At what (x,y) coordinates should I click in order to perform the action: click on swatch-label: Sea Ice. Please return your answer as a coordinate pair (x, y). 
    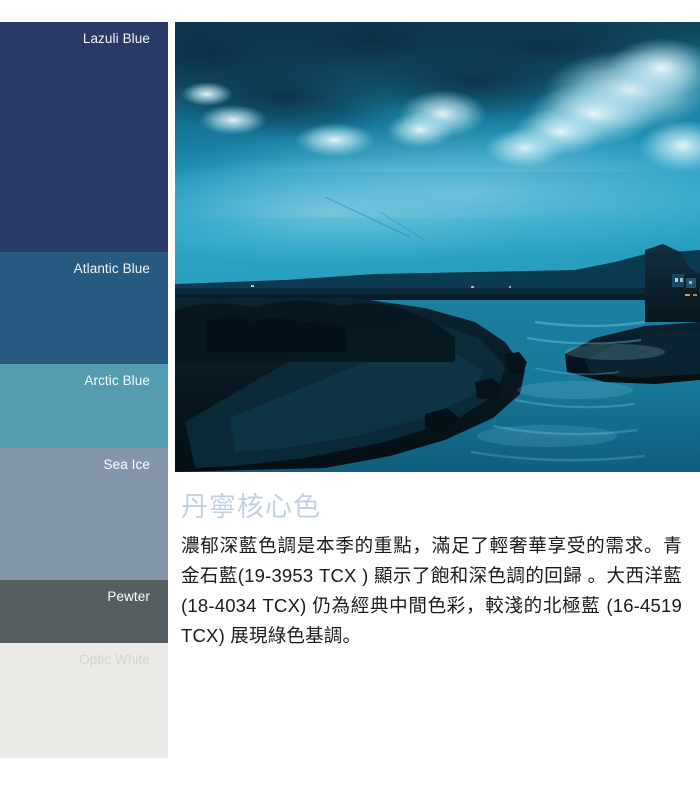
    Looking at the image, I should click on (126, 464).